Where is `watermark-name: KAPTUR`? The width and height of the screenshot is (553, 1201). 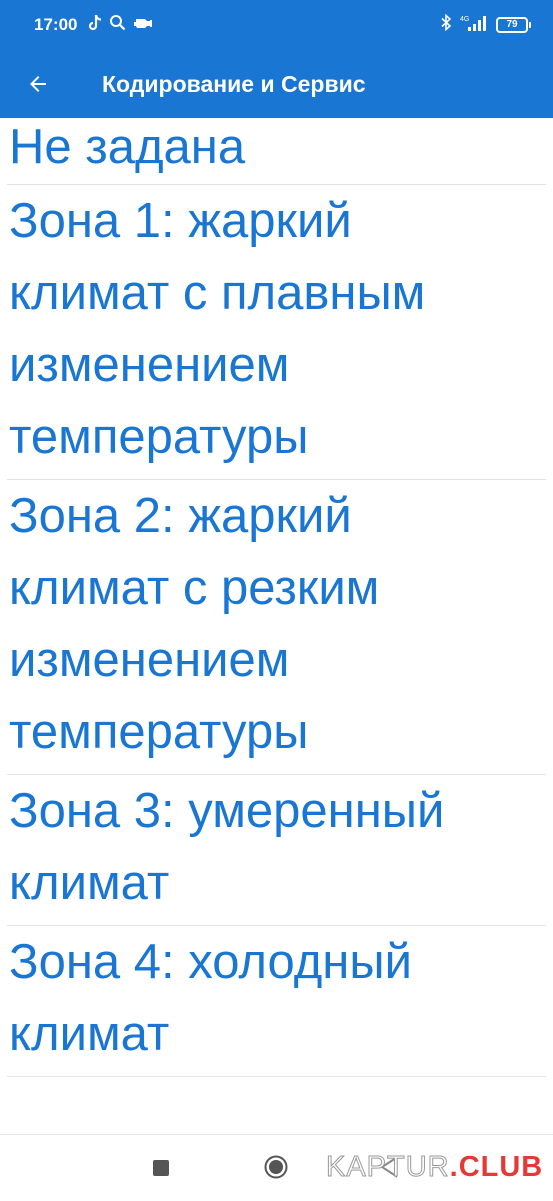 watermark-name: KAPTUR is located at coordinates (388, 1167).